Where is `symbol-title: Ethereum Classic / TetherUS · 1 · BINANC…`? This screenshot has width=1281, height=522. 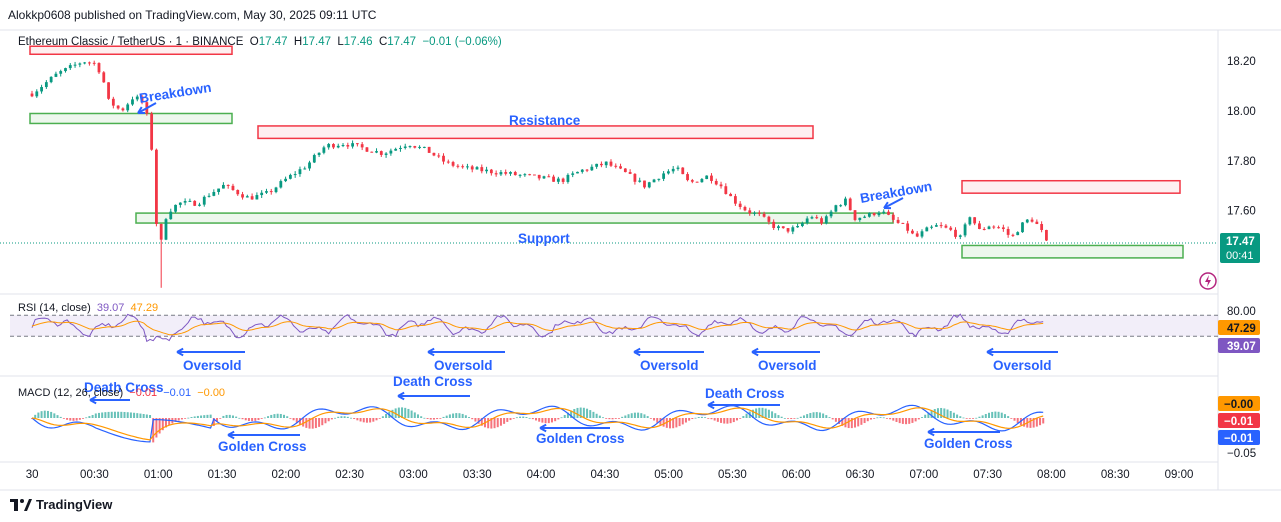 symbol-title: Ethereum Classic / TetherUS · 1 · BINANC… is located at coordinates (130, 42).